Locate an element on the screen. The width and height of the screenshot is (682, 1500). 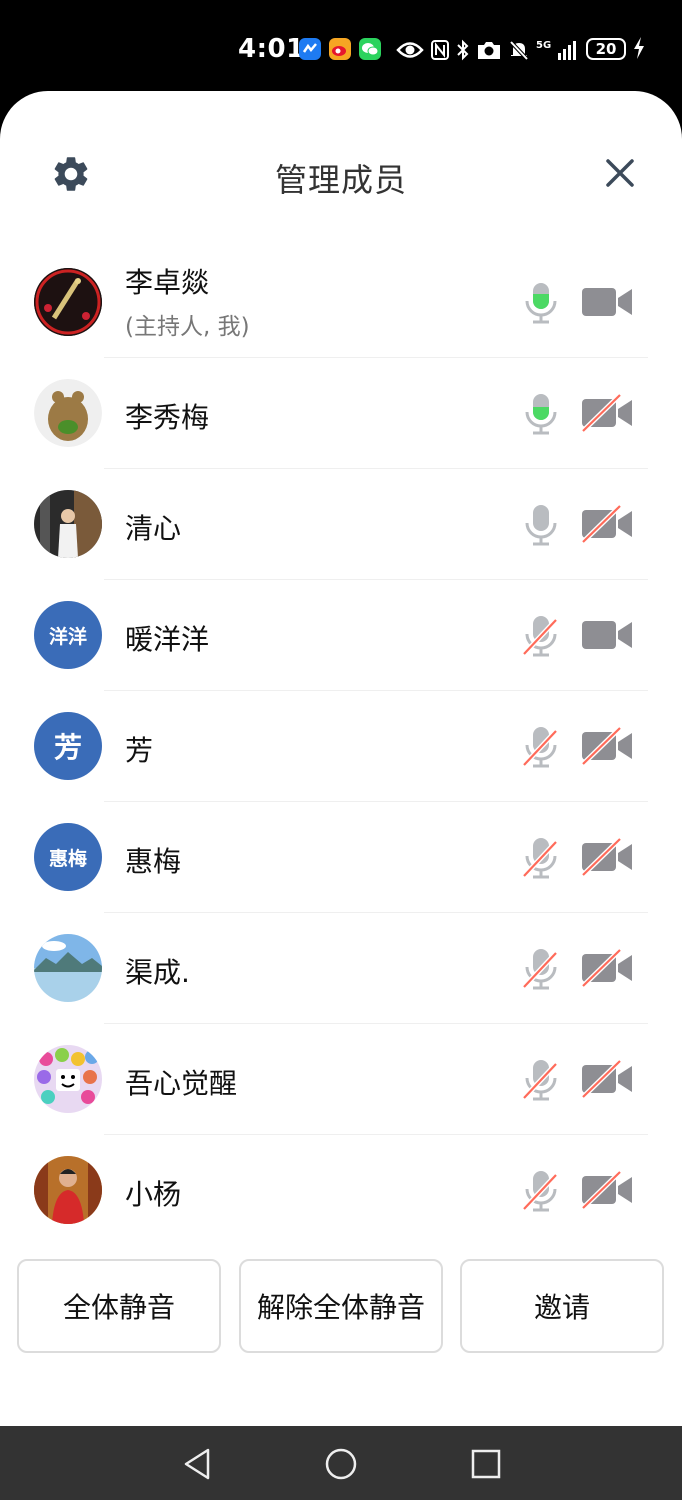
member-row: 惠梅 惠梅 is located at coordinates (341, 857).